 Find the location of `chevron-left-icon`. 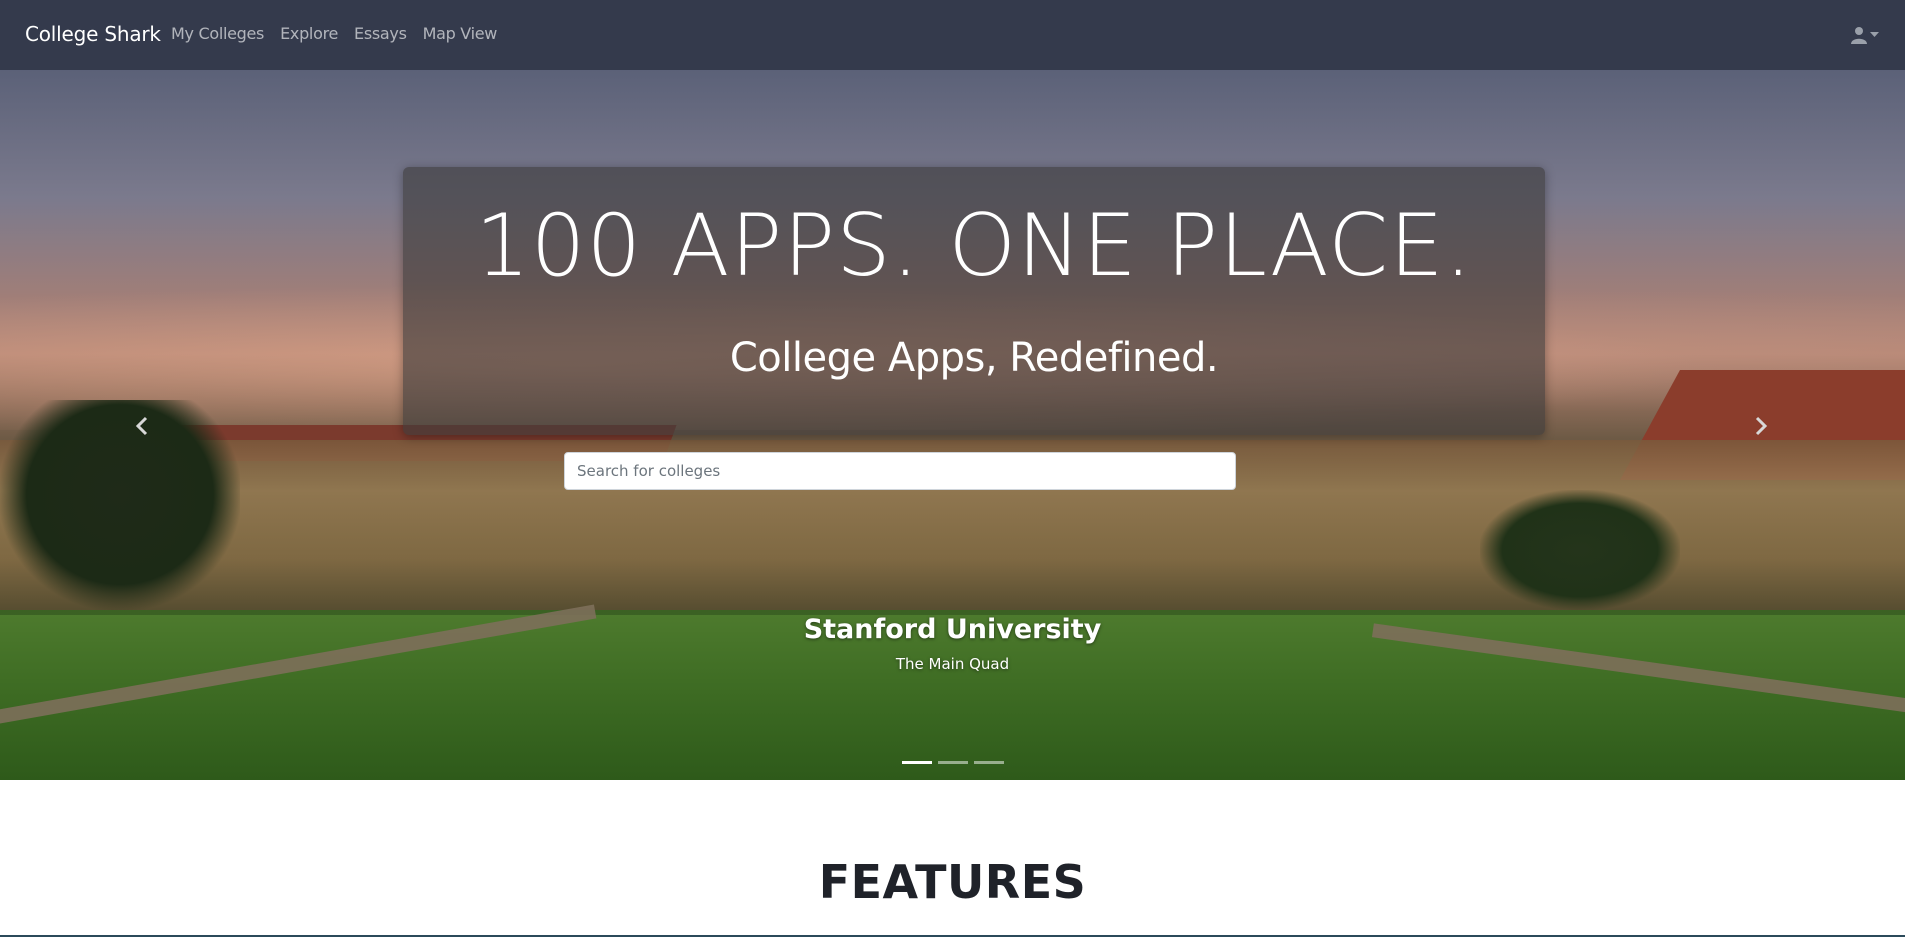

chevron-left-icon is located at coordinates (142, 428).